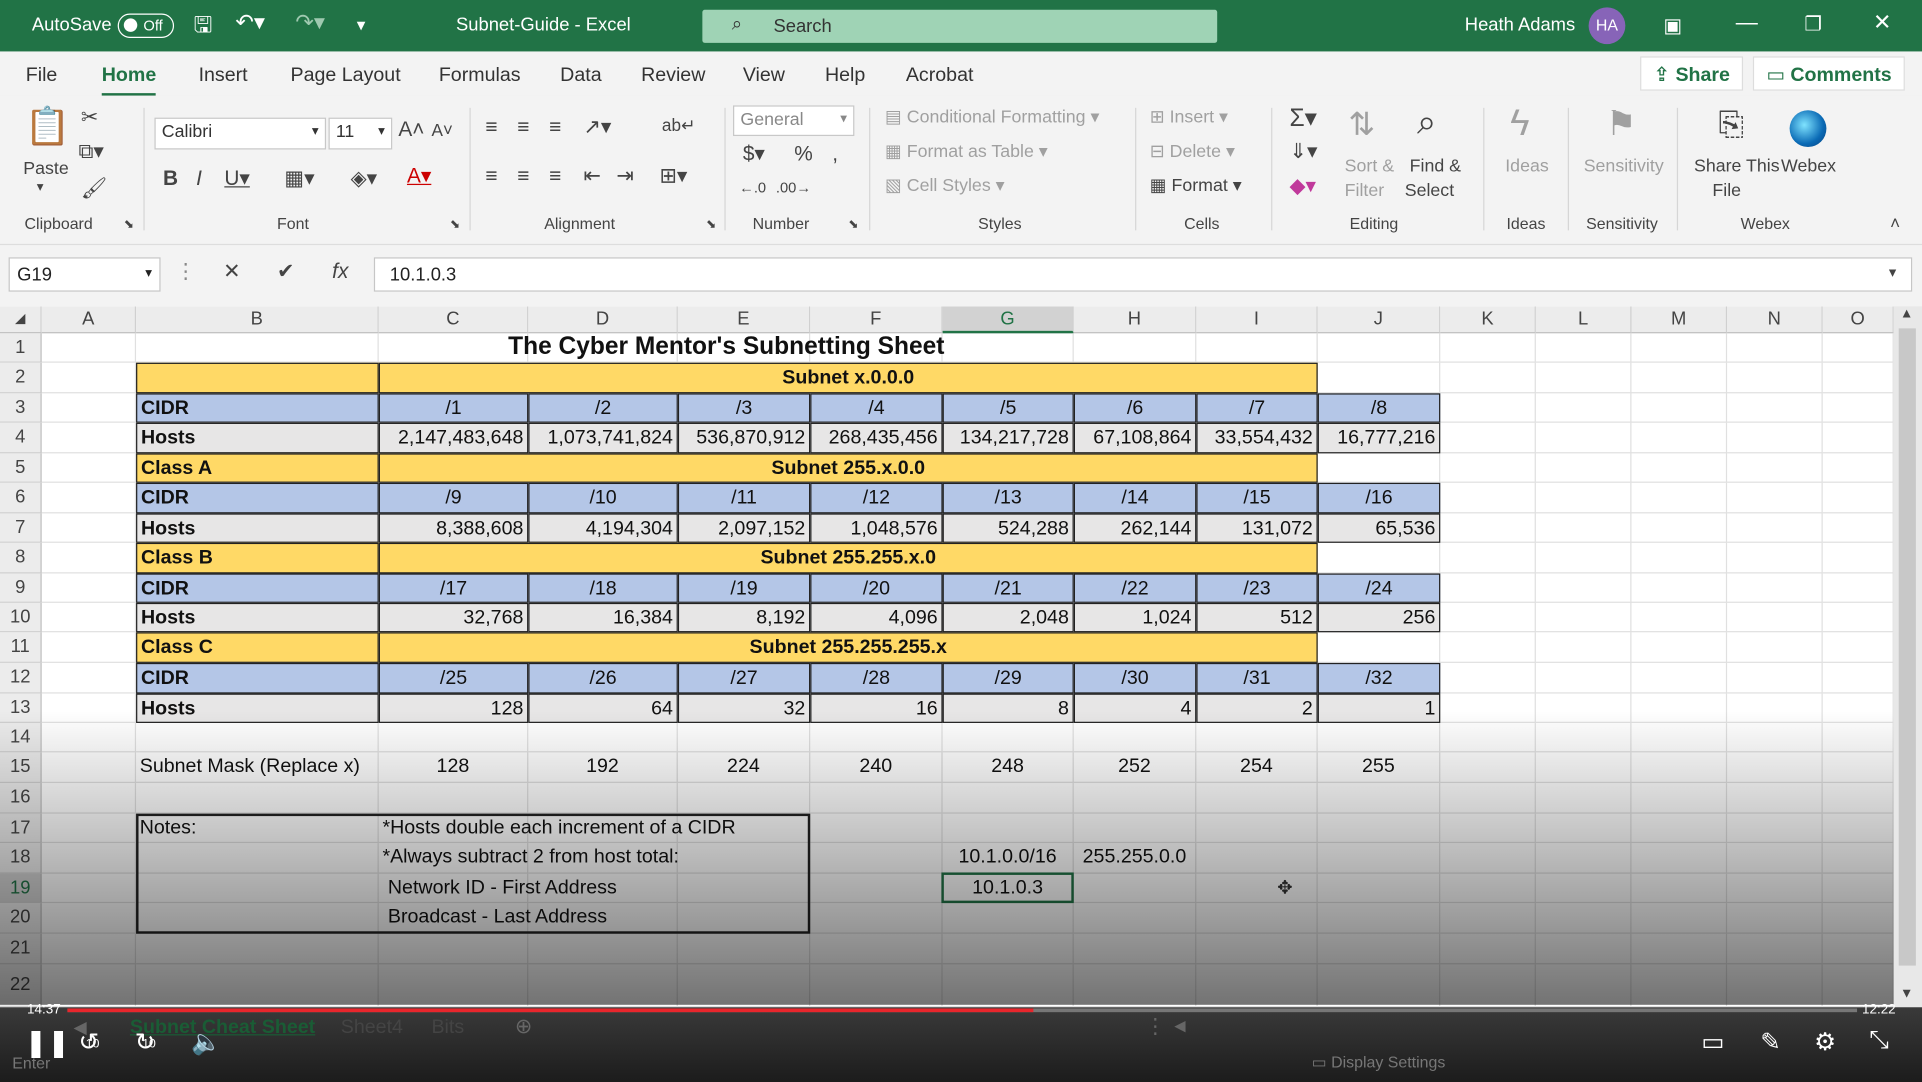  What do you see at coordinates (21, 888) in the screenshot?
I see `row-header-19: 19` at bounding box center [21, 888].